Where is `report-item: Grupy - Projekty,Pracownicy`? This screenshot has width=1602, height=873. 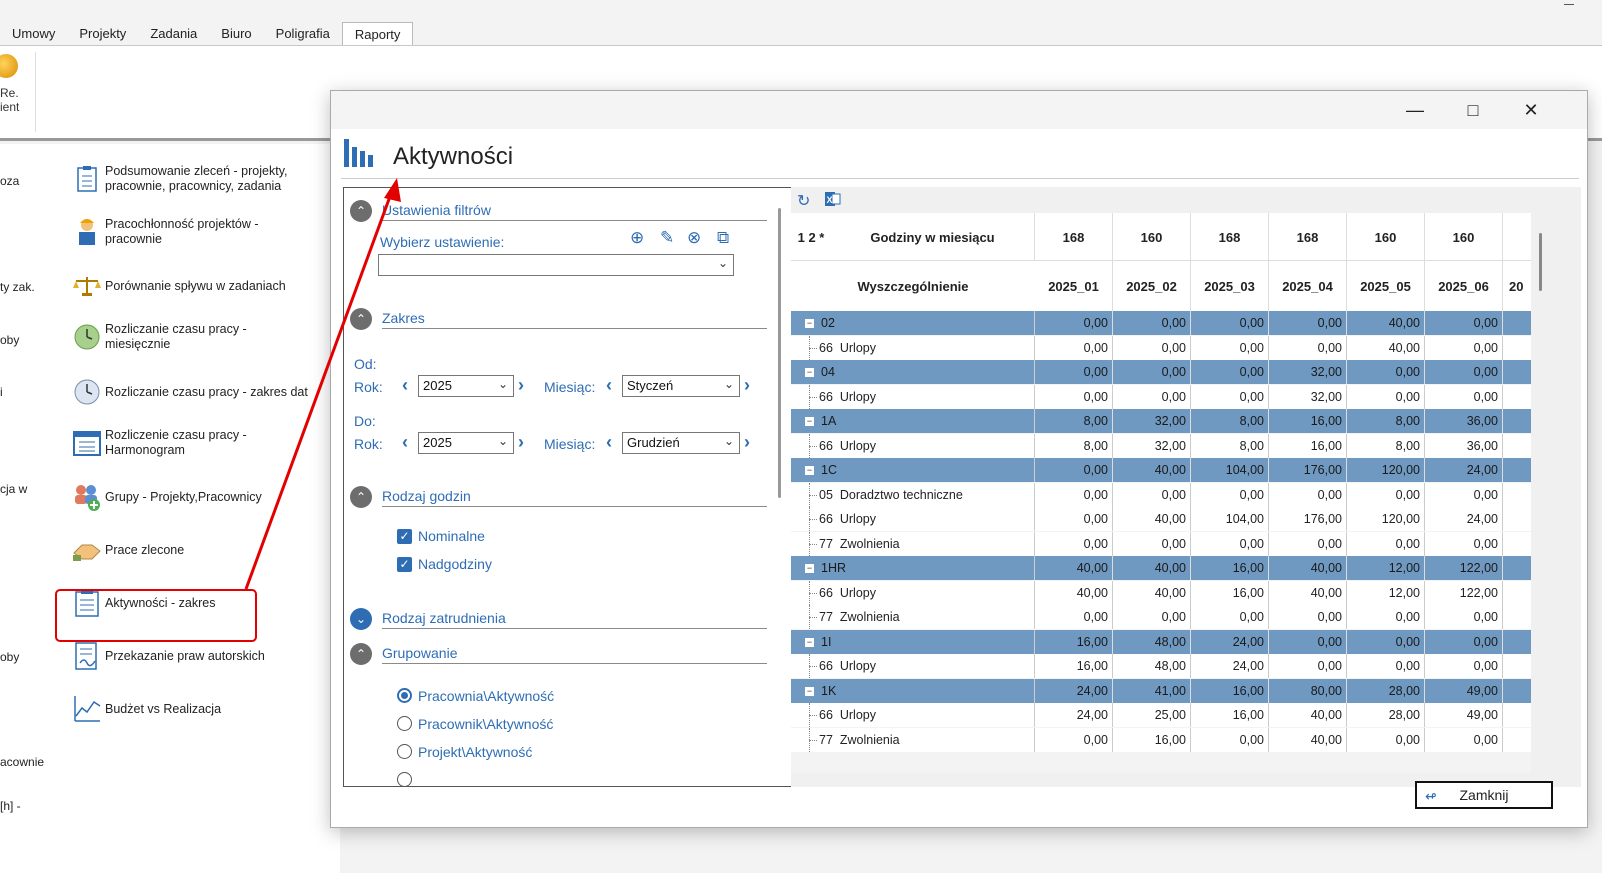 report-item: Grupy - Projekty,Pracownicy is located at coordinates (207, 497).